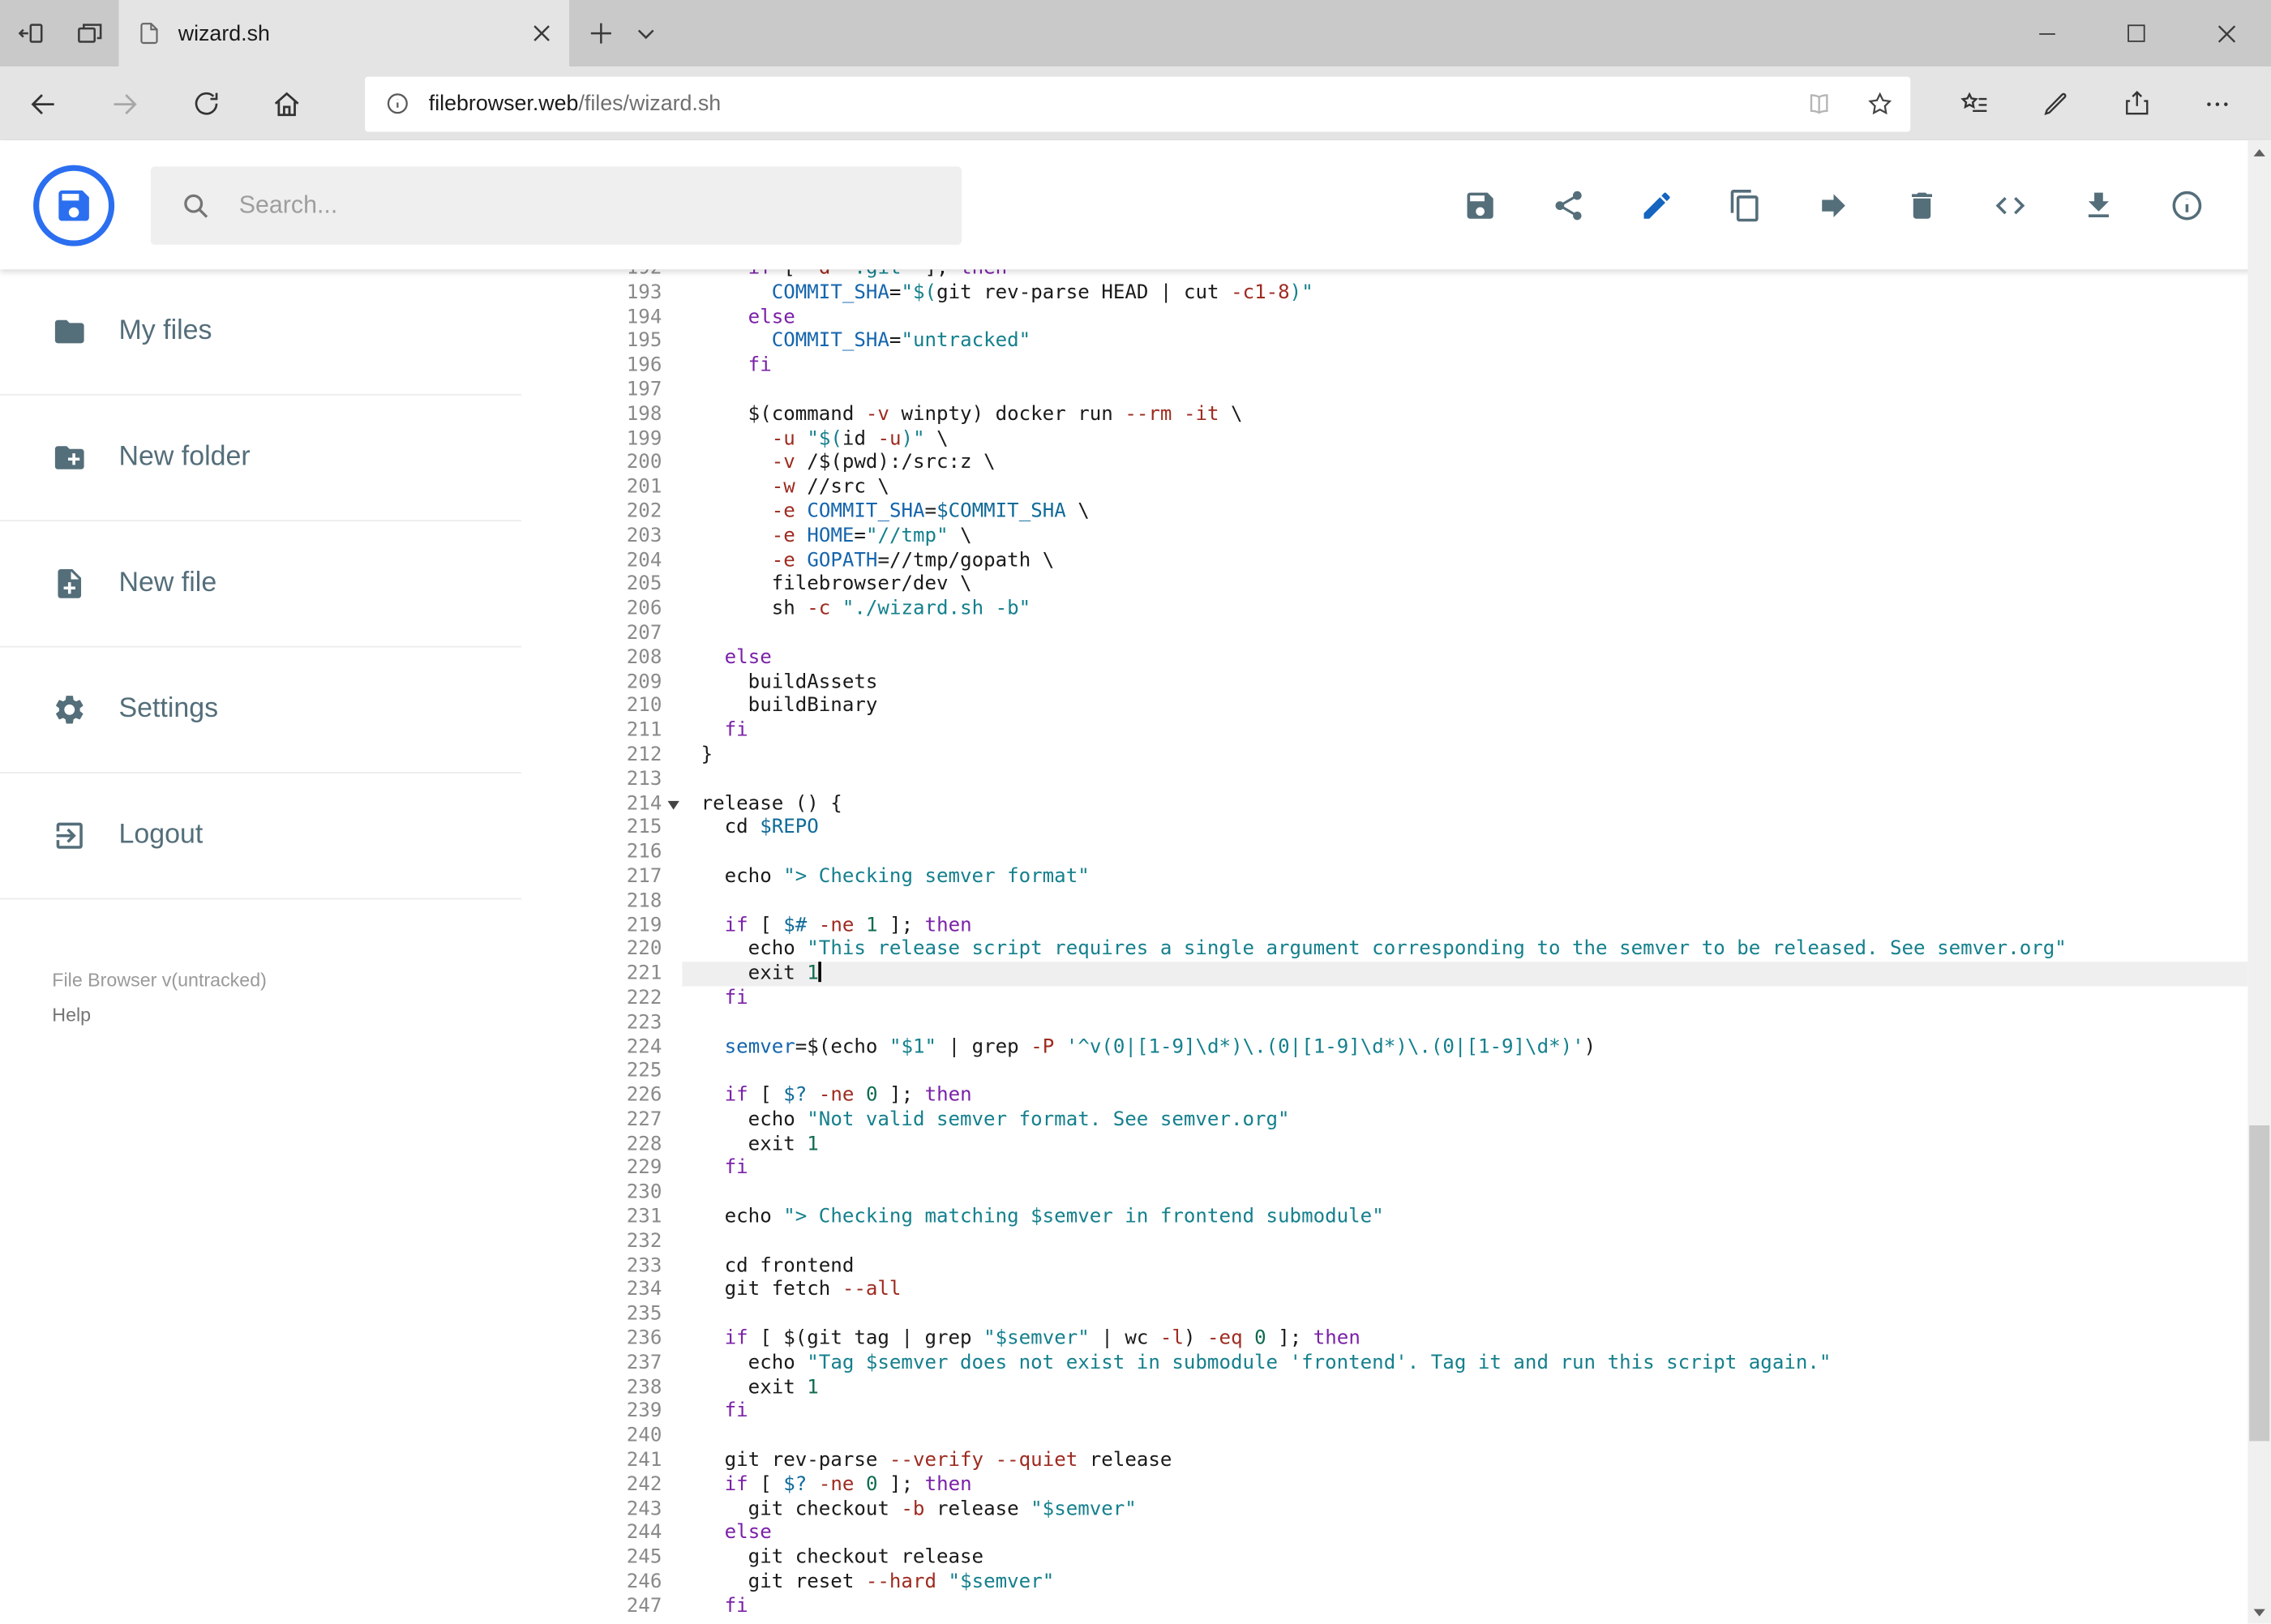 Image resolution: width=2271 pixels, height=1624 pixels. Describe the element at coordinates (2259, 152) in the screenshot. I see `scroll-up-arrow-icon` at that location.